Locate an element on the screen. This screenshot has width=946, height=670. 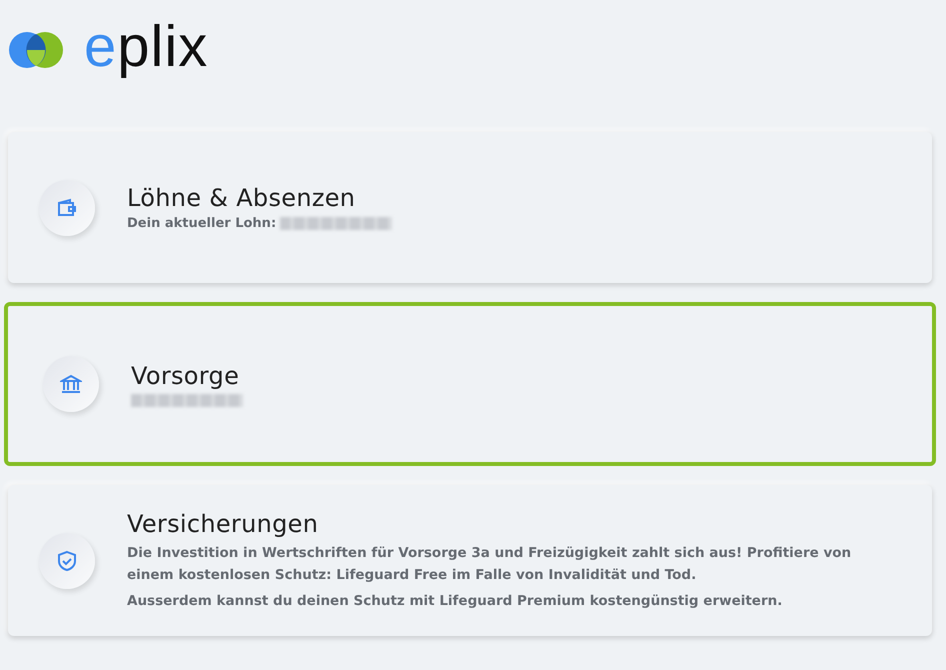
card-title: Versicherungen is located at coordinates (223, 524).